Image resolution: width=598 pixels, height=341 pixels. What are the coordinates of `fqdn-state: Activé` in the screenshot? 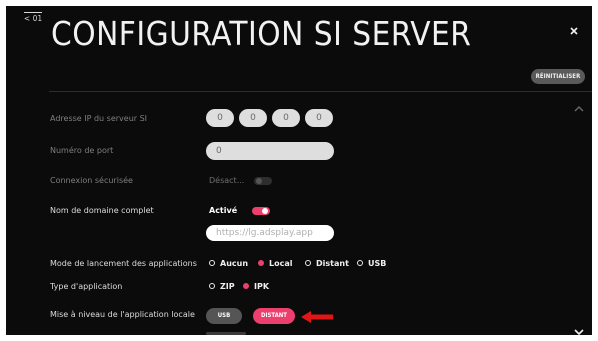 It's located at (223, 210).